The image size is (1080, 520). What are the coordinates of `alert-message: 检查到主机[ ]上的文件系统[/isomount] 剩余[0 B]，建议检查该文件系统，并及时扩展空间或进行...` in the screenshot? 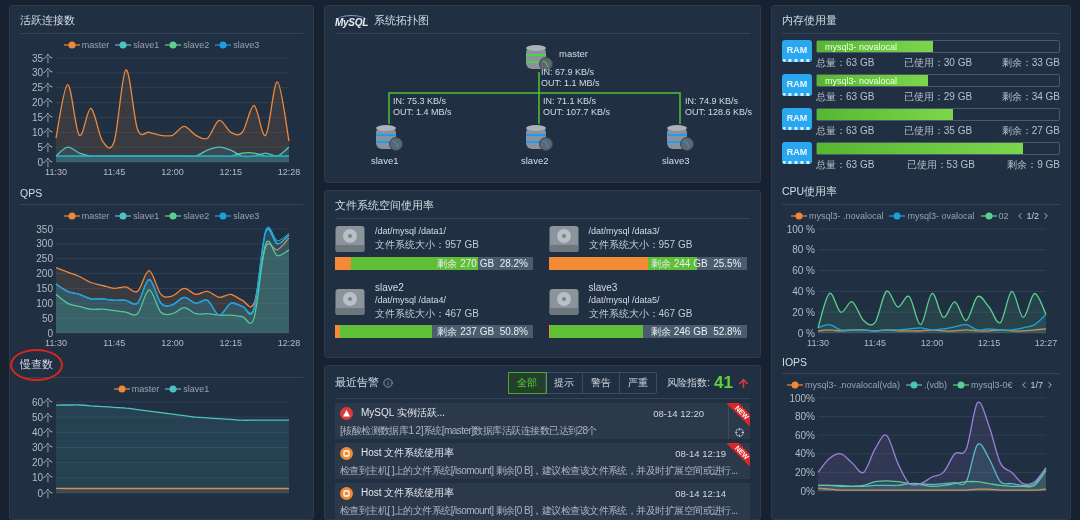 It's located at (539, 511).